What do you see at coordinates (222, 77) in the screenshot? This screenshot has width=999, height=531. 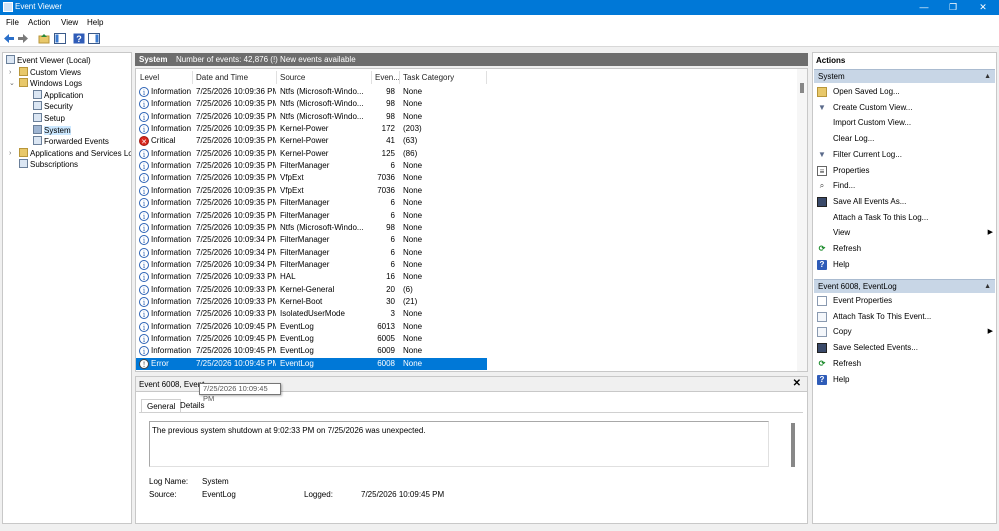 I see `column-header-date-time: Date and Time` at bounding box center [222, 77].